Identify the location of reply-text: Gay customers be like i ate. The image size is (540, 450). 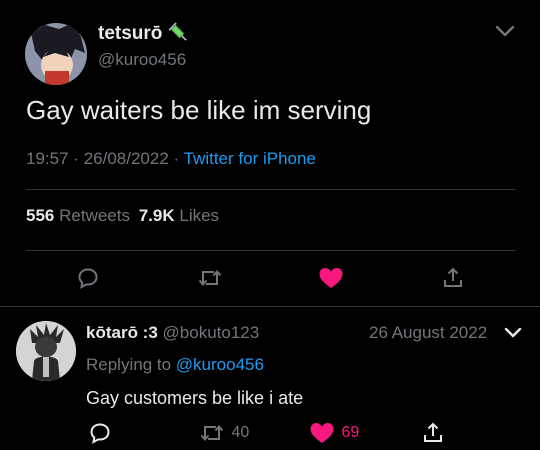
(195, 398).